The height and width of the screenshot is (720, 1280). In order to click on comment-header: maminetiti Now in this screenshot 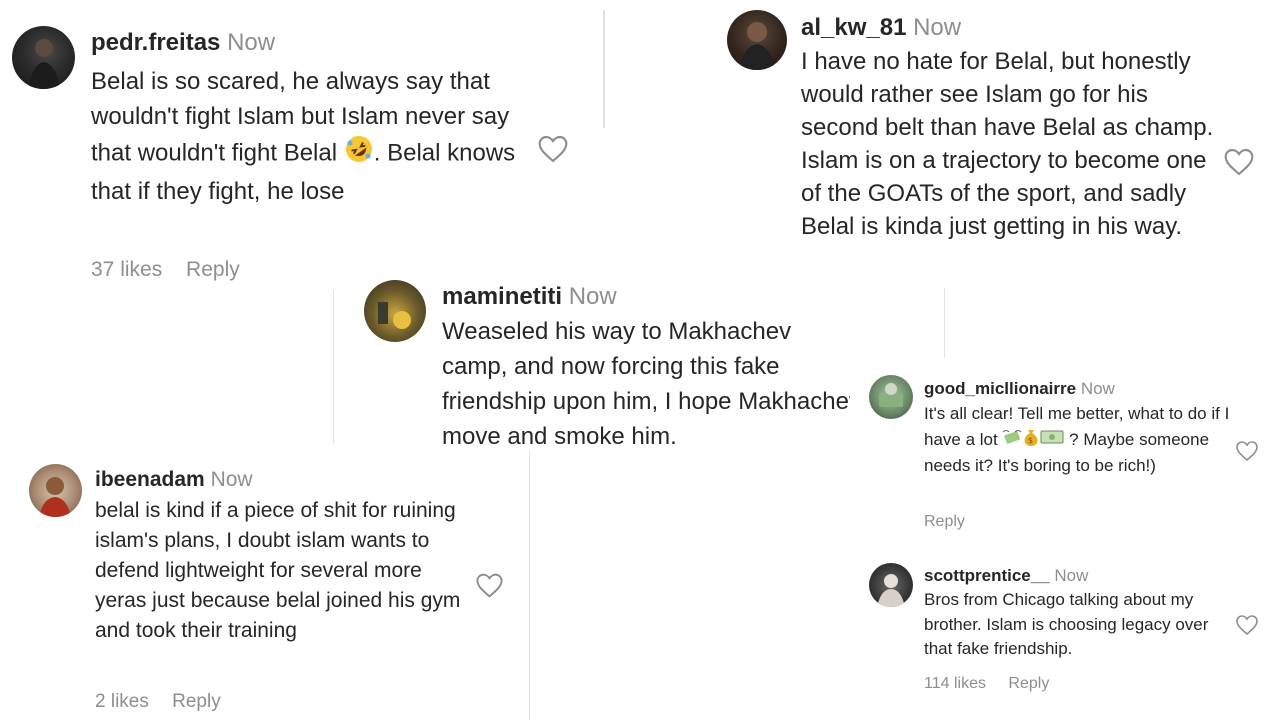, I will do `click(529, 297)`.